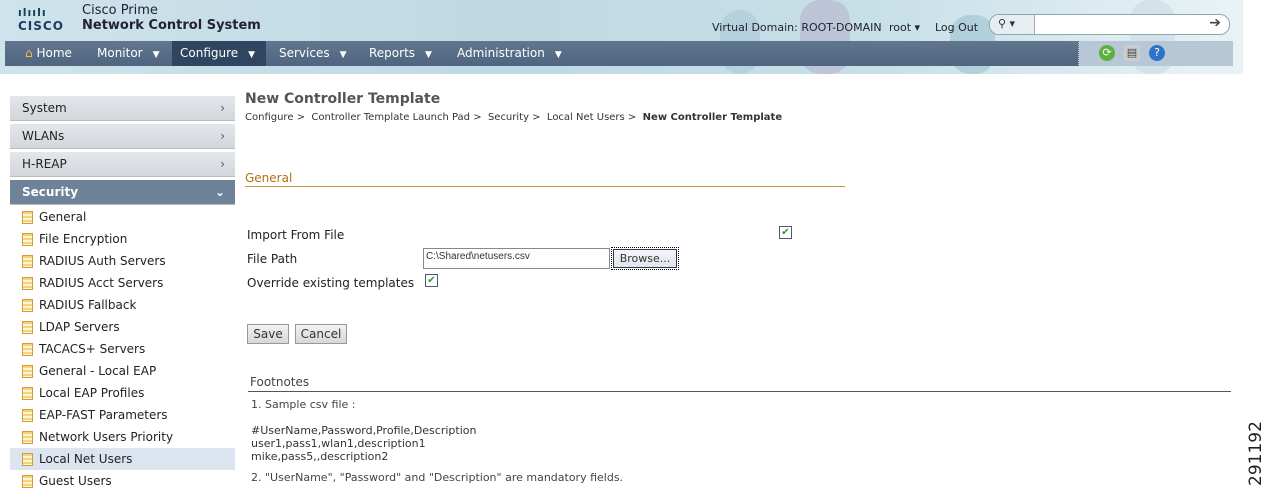 The height and width of the screenshot is (494, 1268). I want to click on nav-monitor: Monitor ▼, so click(128, 53).